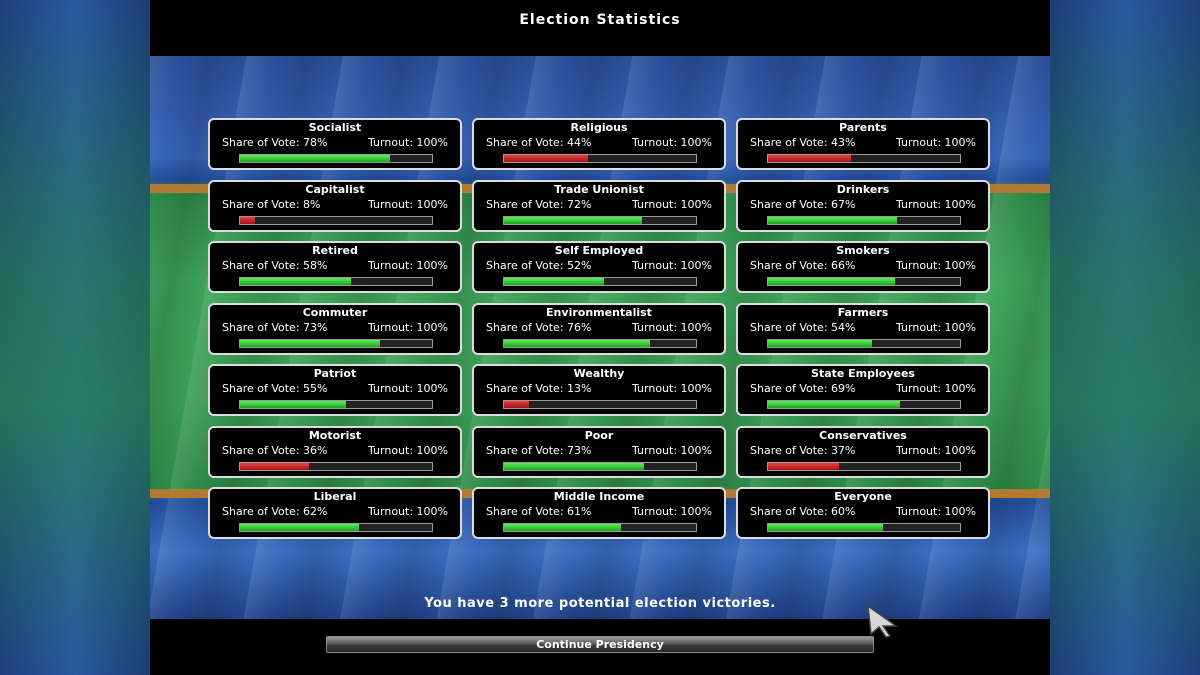 This screenshot has height=675, width=1200. What do you see at coordinates (335, 435) in the screenshot?
I see `group-name: Motorist` at bounding box center [335, 435].